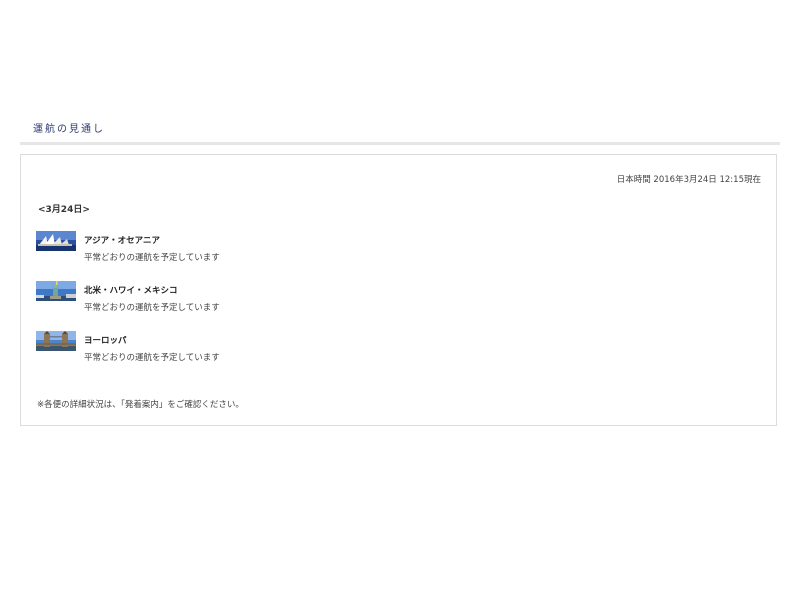 This screenshot has height=600, width=800. I want to click on footnote: ※各便の詳細状況は、「発着案内」をご確認ください。, so click(140, 405).